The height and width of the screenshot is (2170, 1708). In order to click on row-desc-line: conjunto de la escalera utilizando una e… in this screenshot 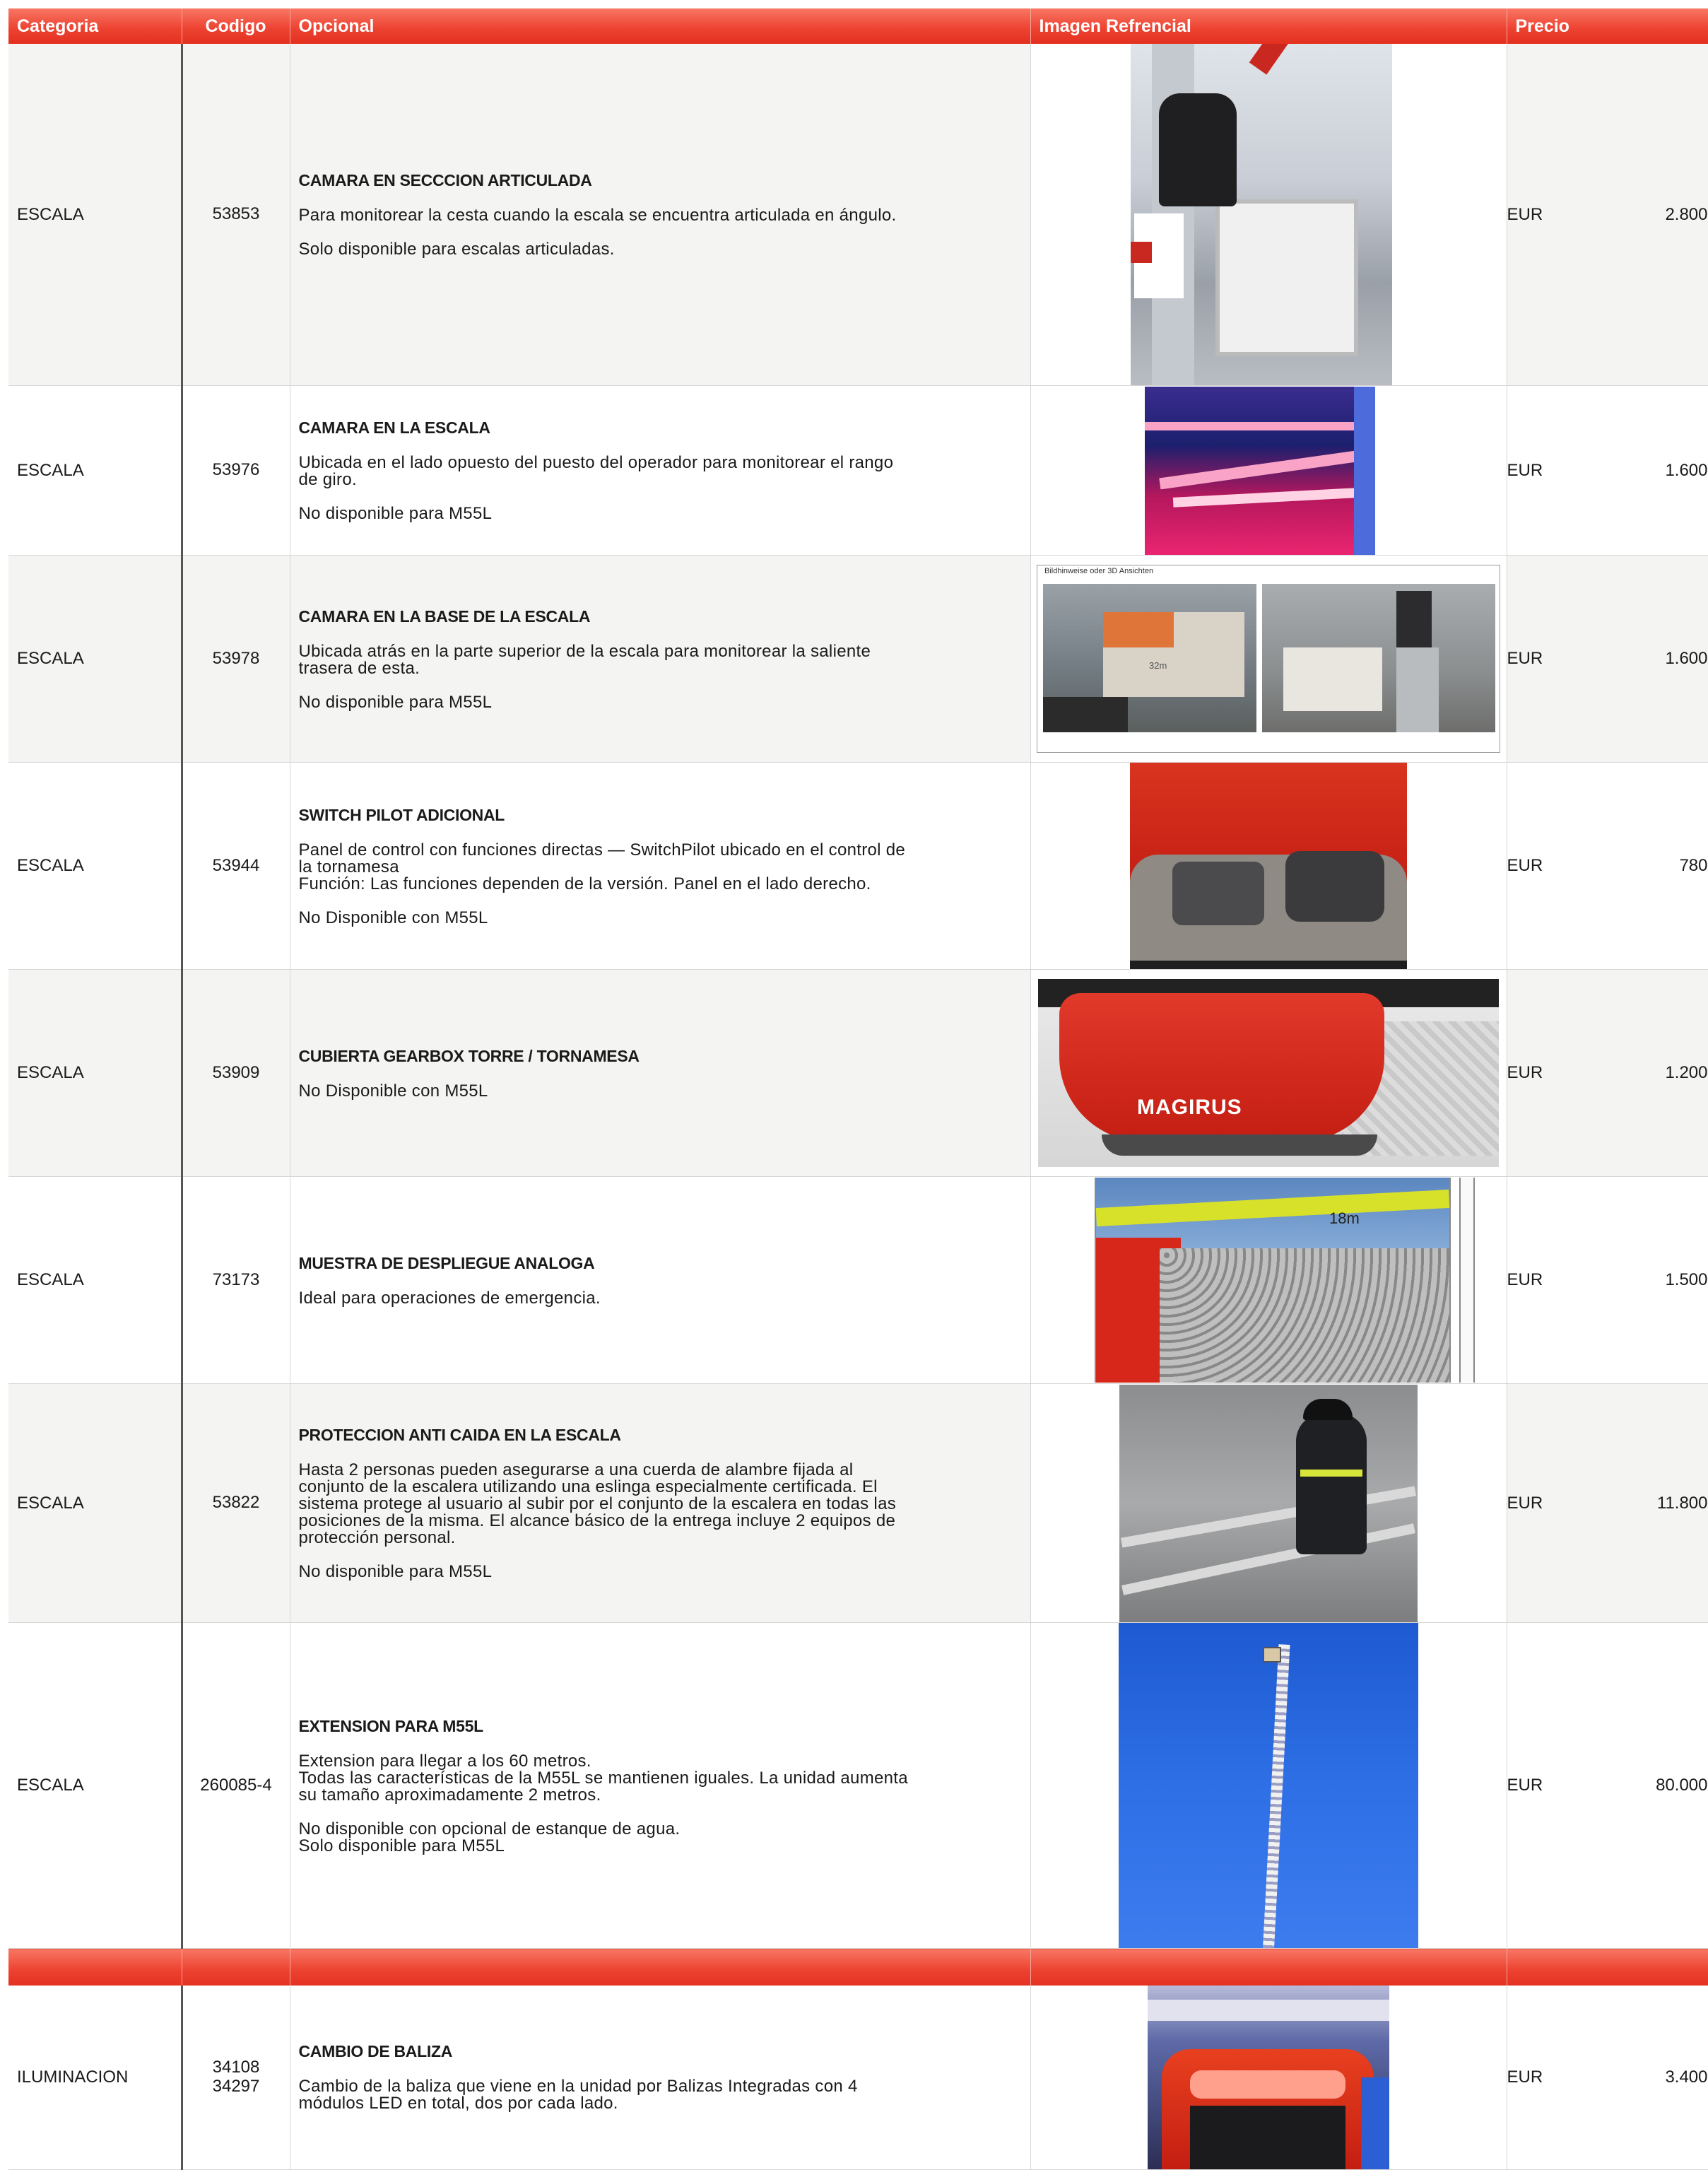, I will do `click(588, 1486)`.